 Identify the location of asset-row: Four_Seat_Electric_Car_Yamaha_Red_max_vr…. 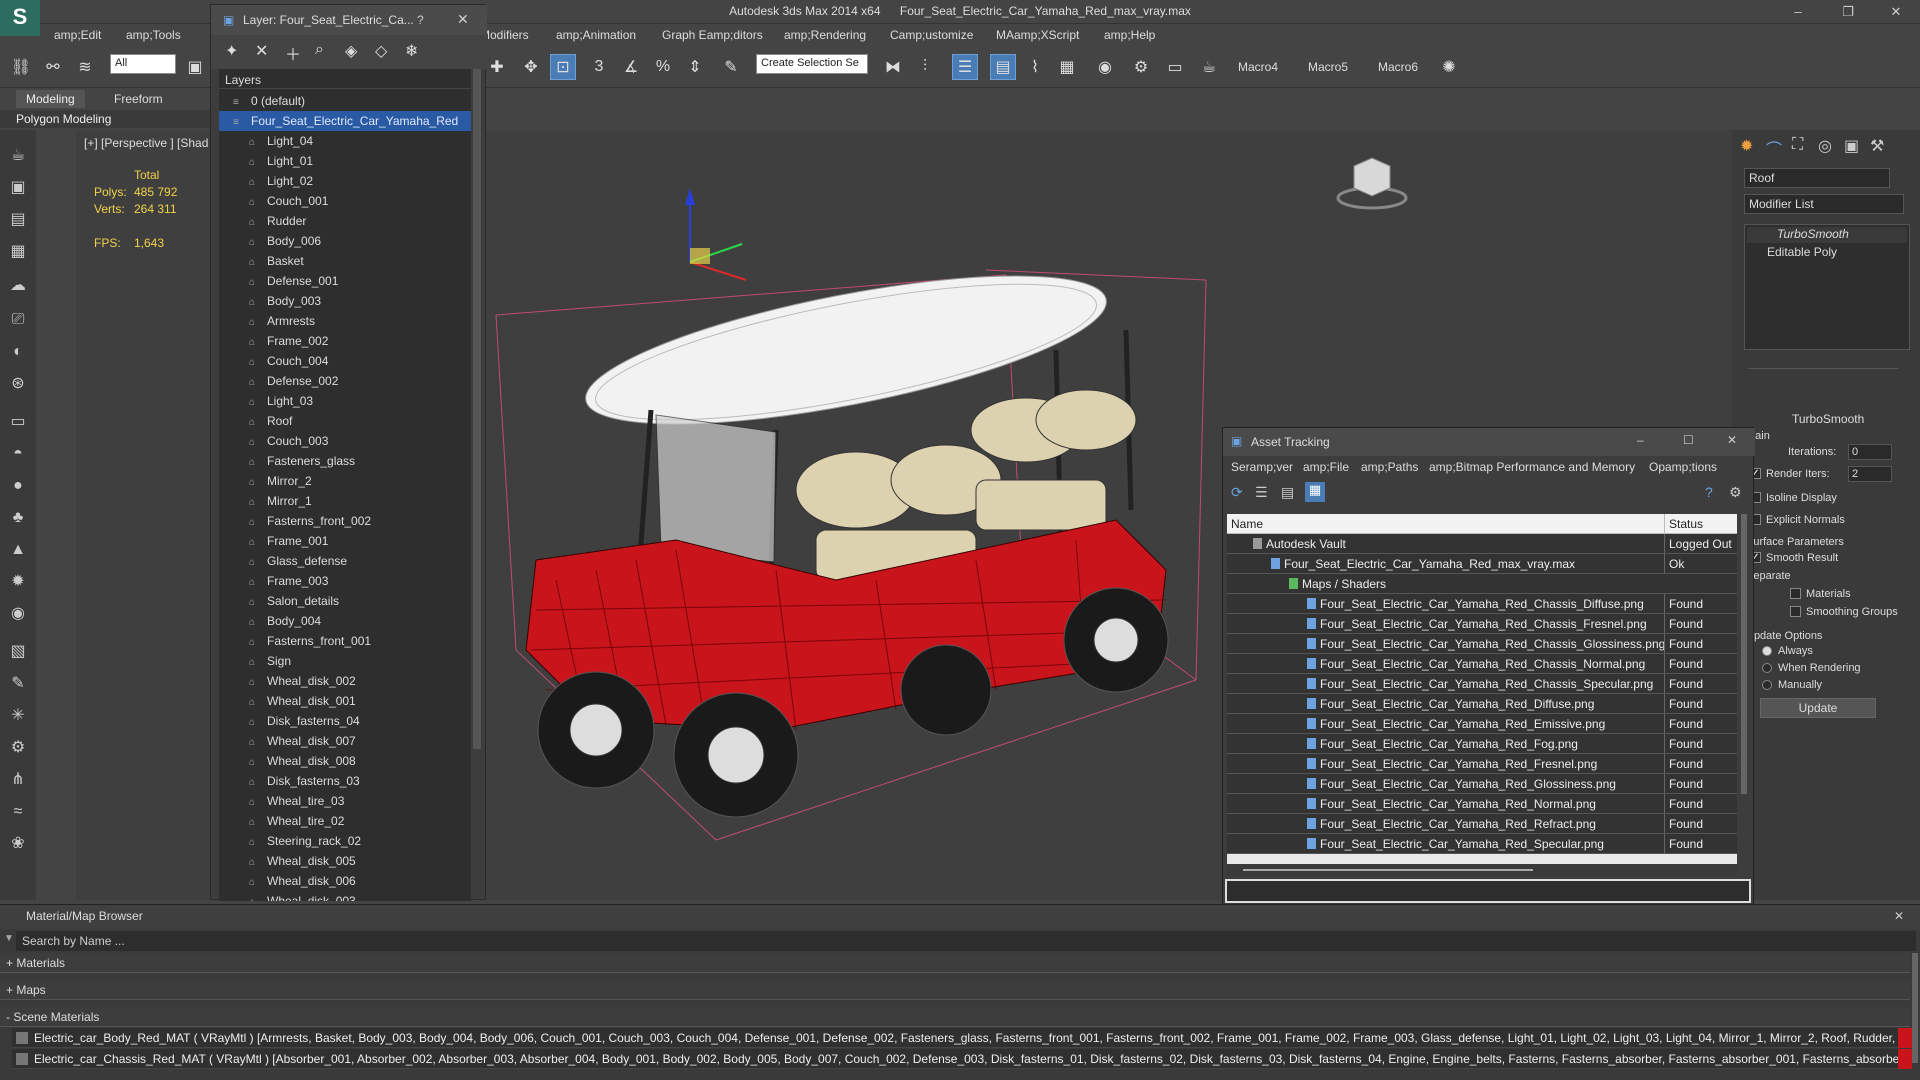
(1482, 564).